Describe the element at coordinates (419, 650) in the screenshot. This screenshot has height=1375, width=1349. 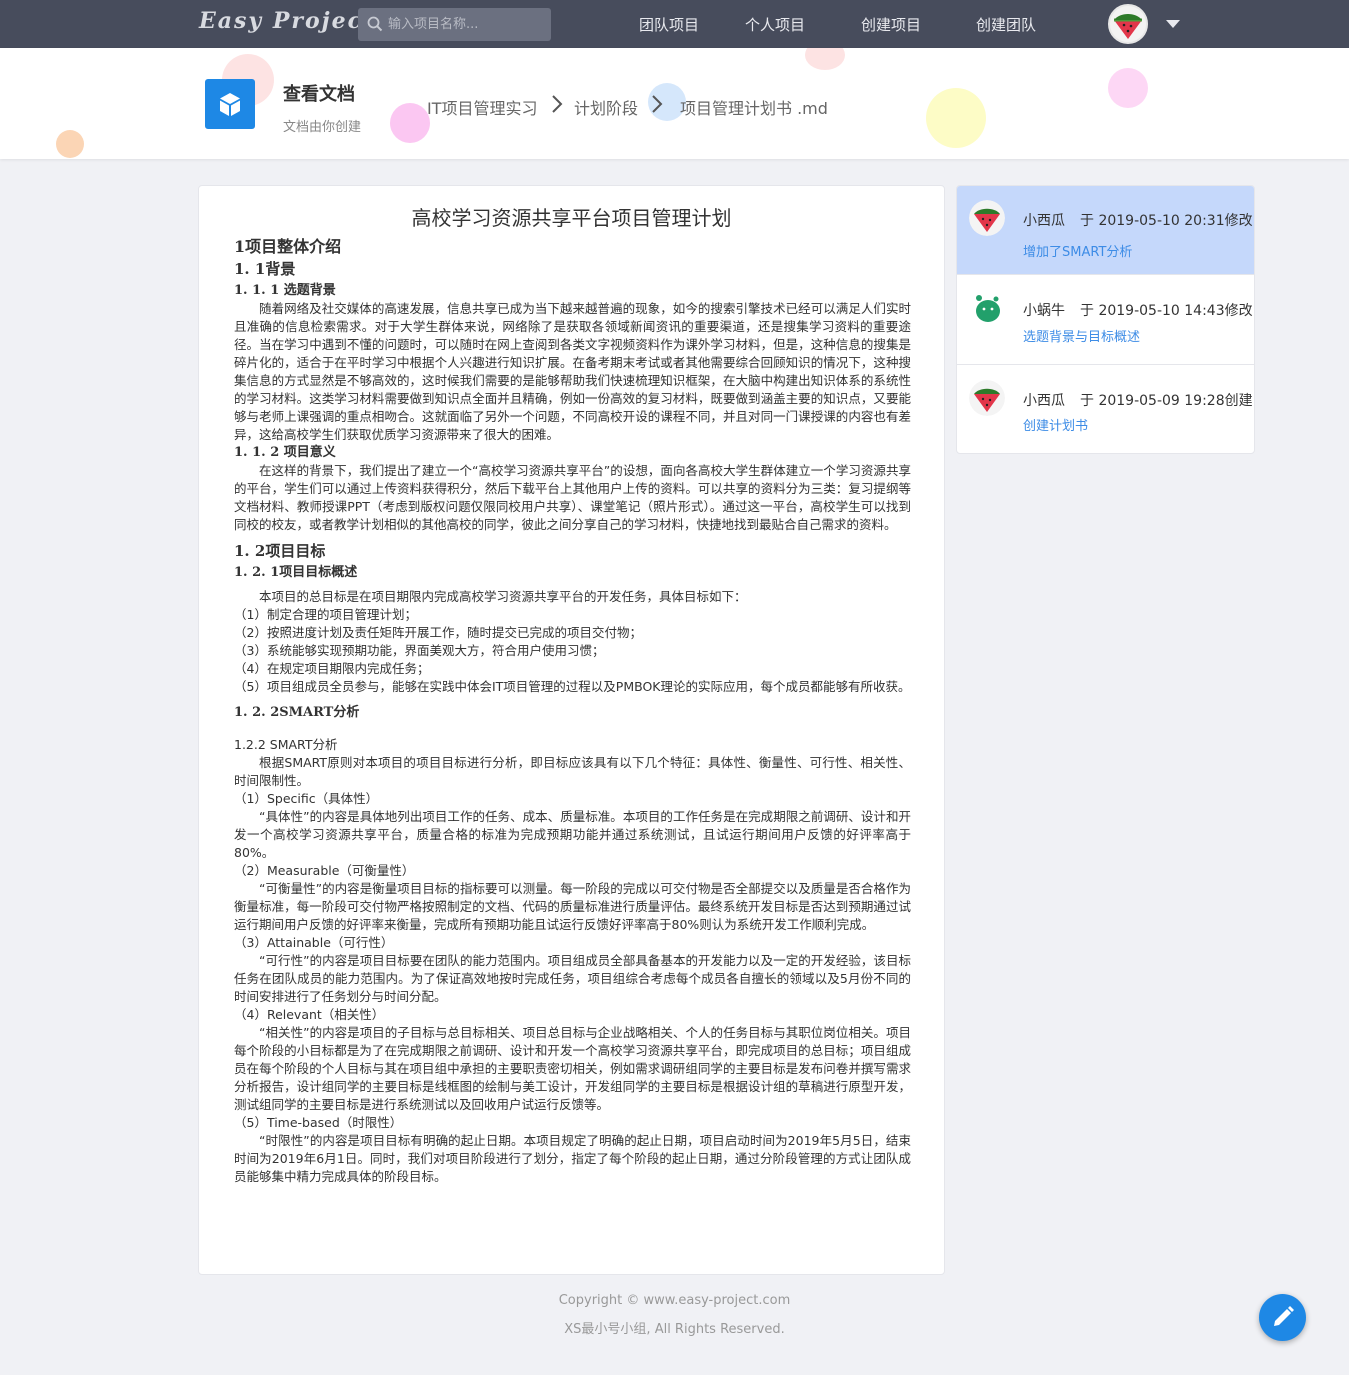
I see `goal-item: （3）系统能够实现预期功能，界面美观大方，符合用户使用习惯；` at that location.